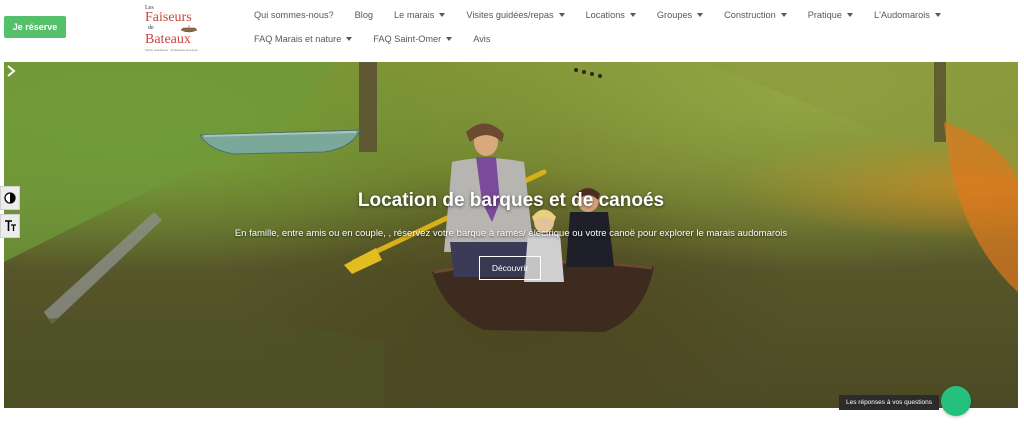 This screenshot has width=1024, height=425. What do you see at coordinates (151, 28) in the screenshot?
I see `logo-de: de` at bounding box center [151, 28].